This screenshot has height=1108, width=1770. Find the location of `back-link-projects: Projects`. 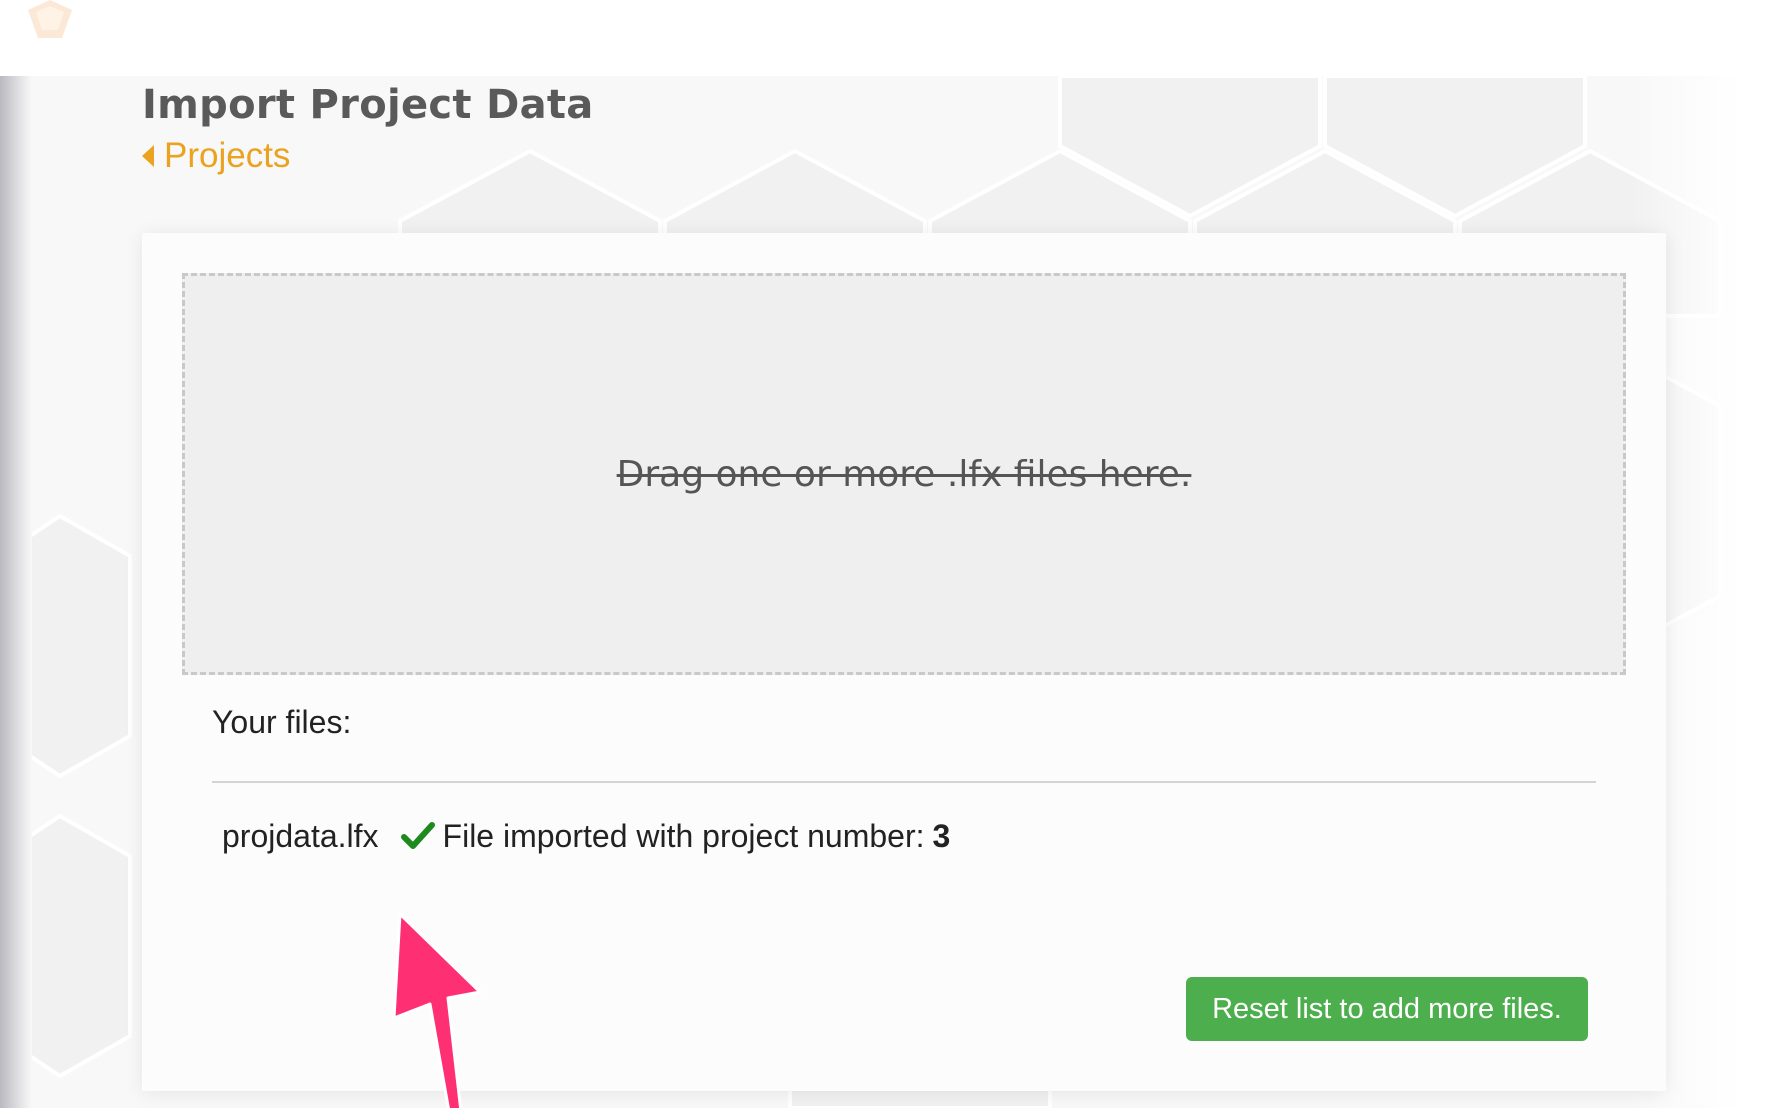

back-link-projects: Projects is located at coordinates (216, 156).